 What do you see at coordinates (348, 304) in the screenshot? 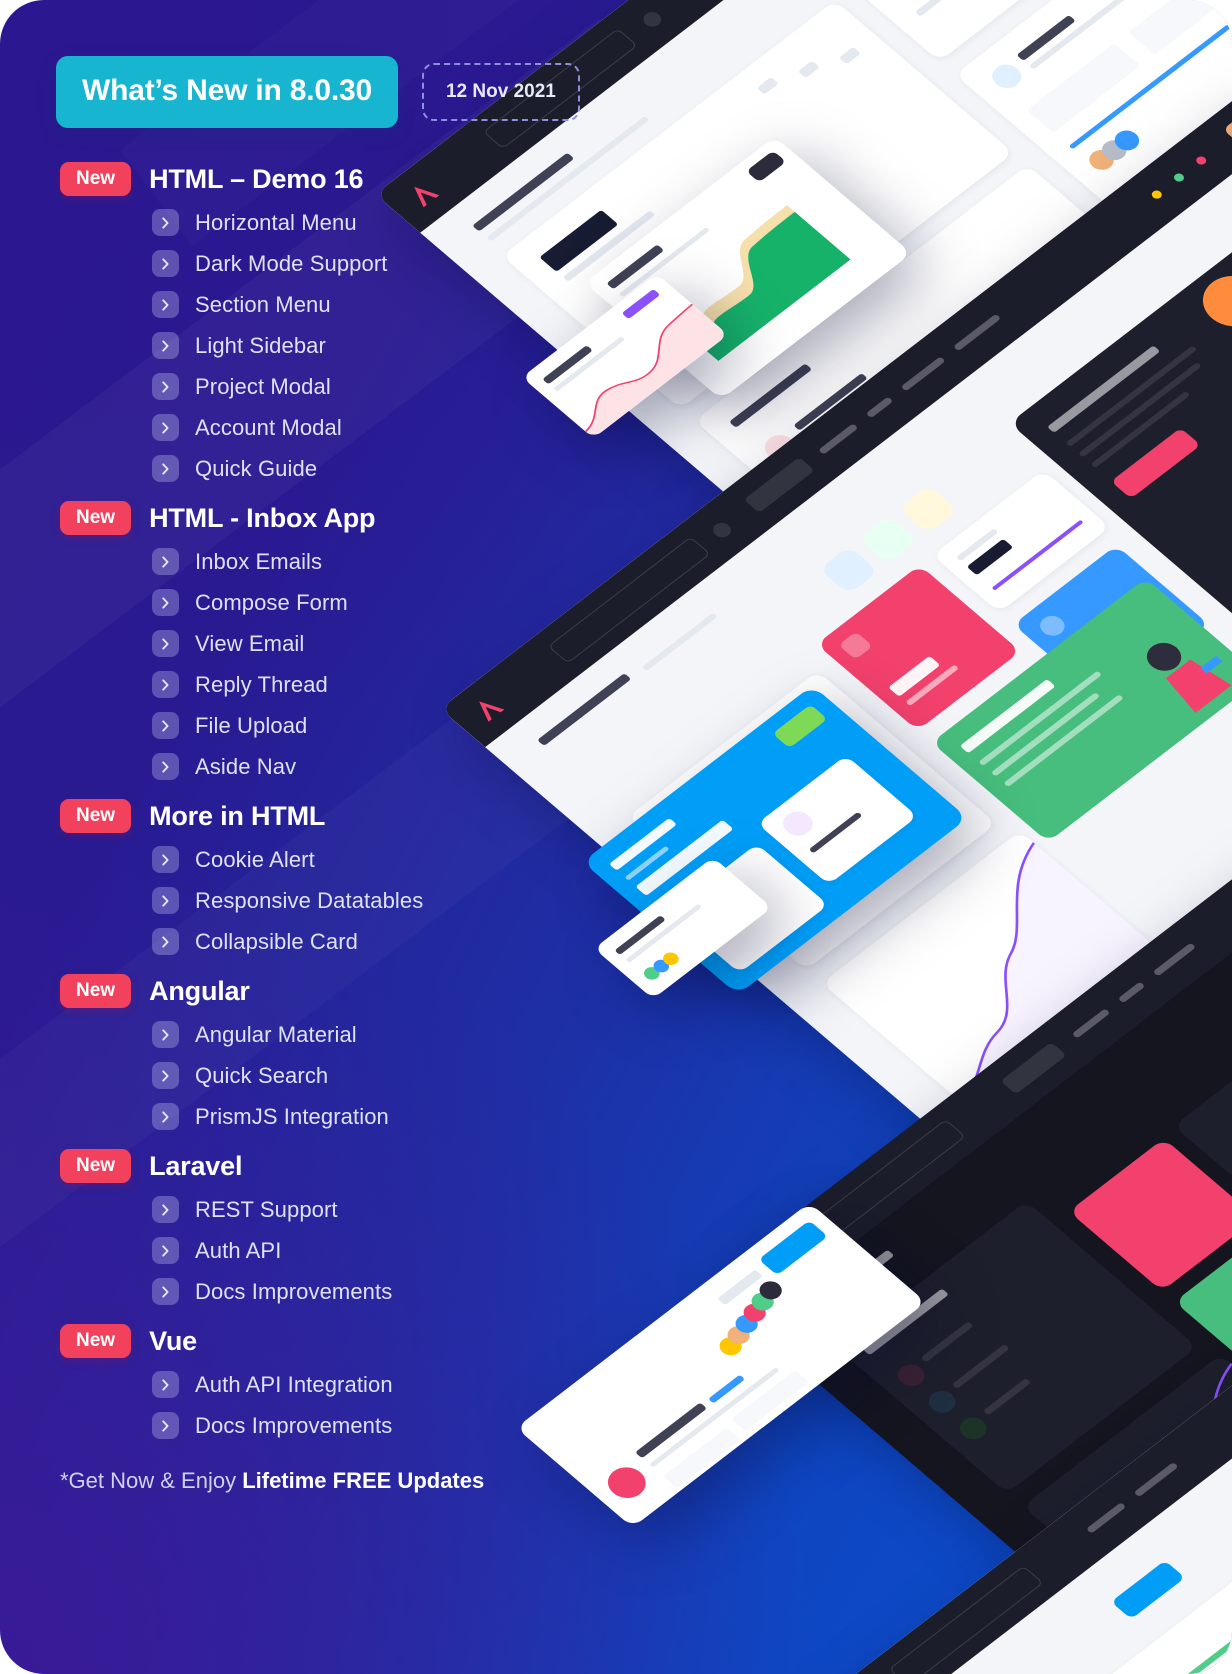
I see `list-item: Section Menu` at bounding box center [348, 304].